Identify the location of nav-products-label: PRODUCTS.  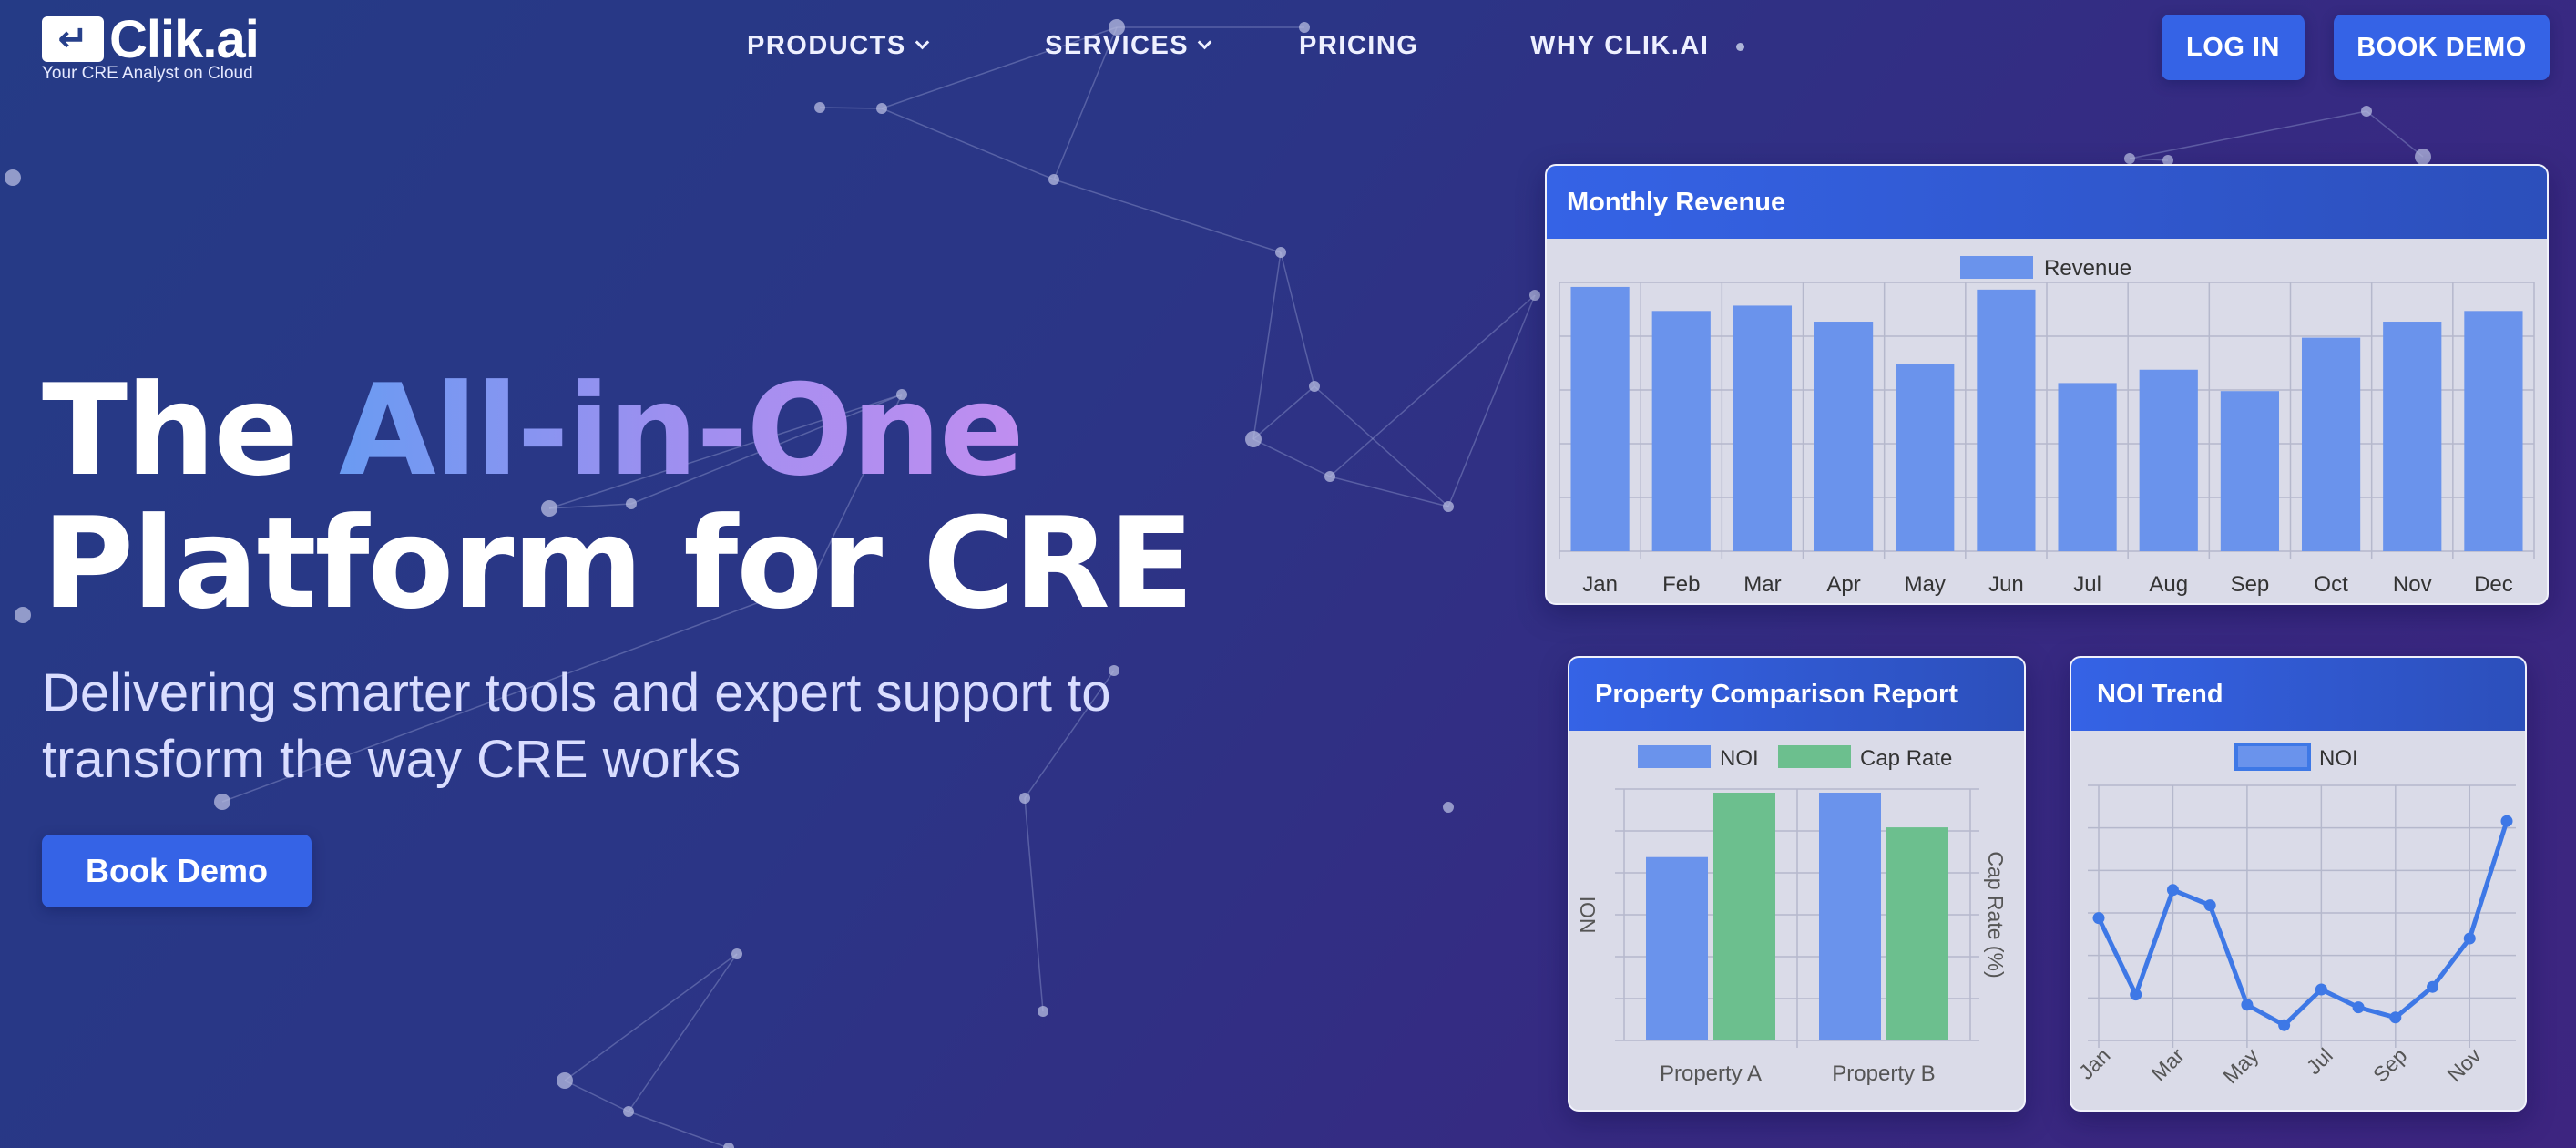
(826, 46).